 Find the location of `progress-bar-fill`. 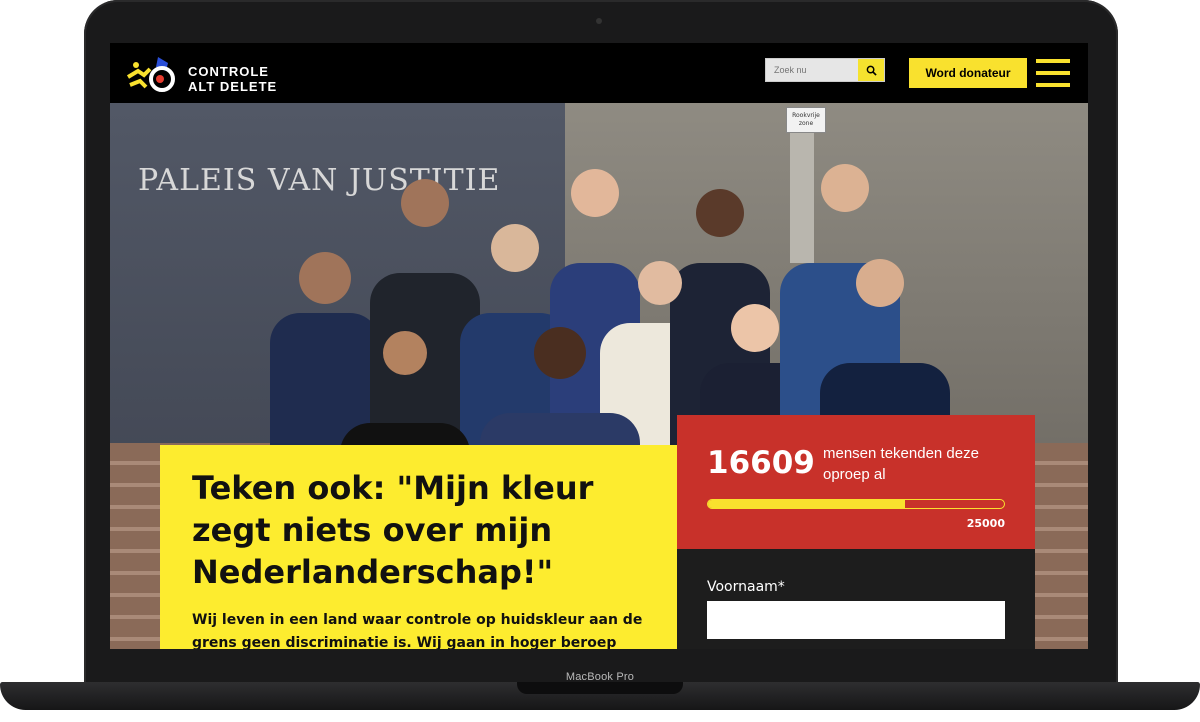

progress-bar-fill is located at coordinates (806, 504).